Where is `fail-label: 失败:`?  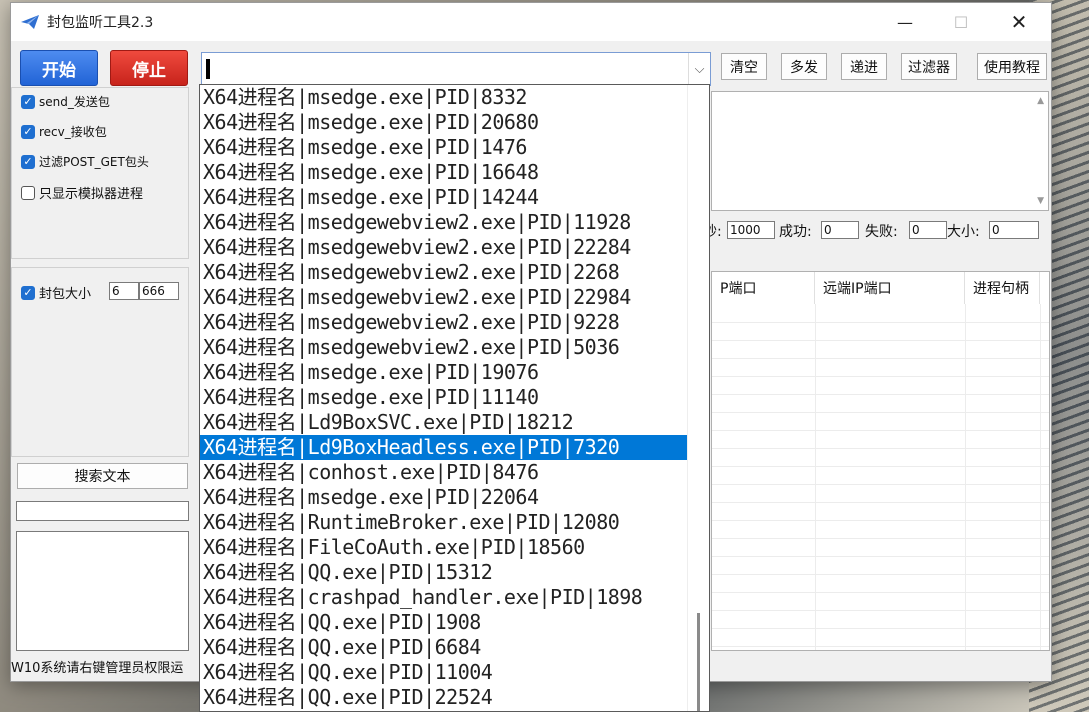 fail-label: 失败: is located at coordinates (881, 232).